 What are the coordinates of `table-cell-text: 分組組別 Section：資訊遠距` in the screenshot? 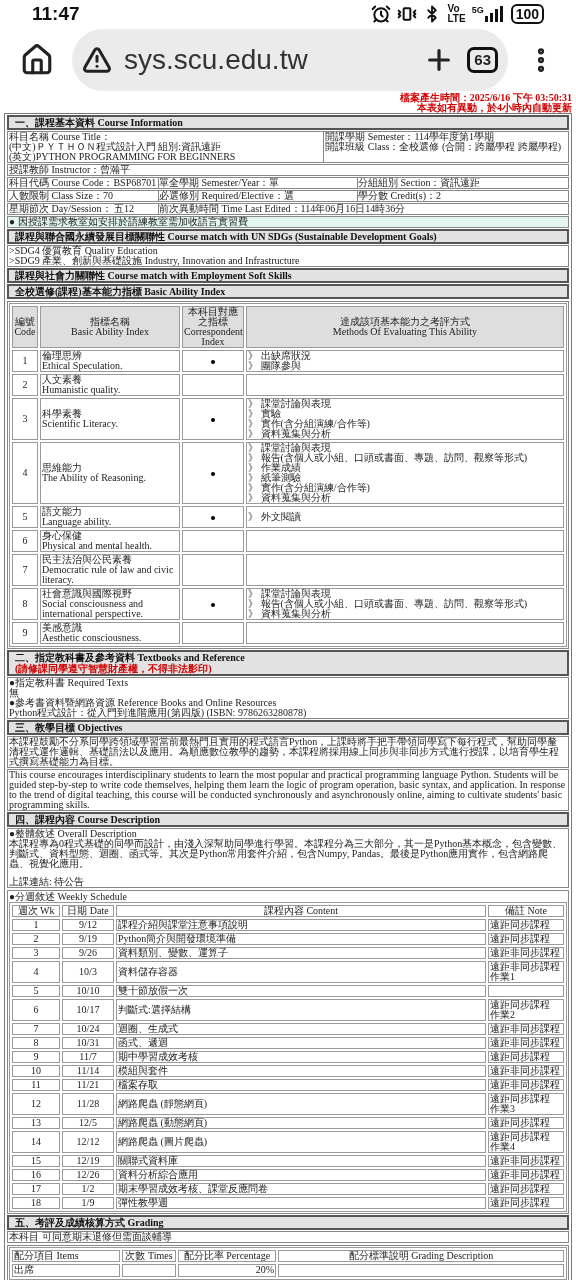 It's located at (420, 182).